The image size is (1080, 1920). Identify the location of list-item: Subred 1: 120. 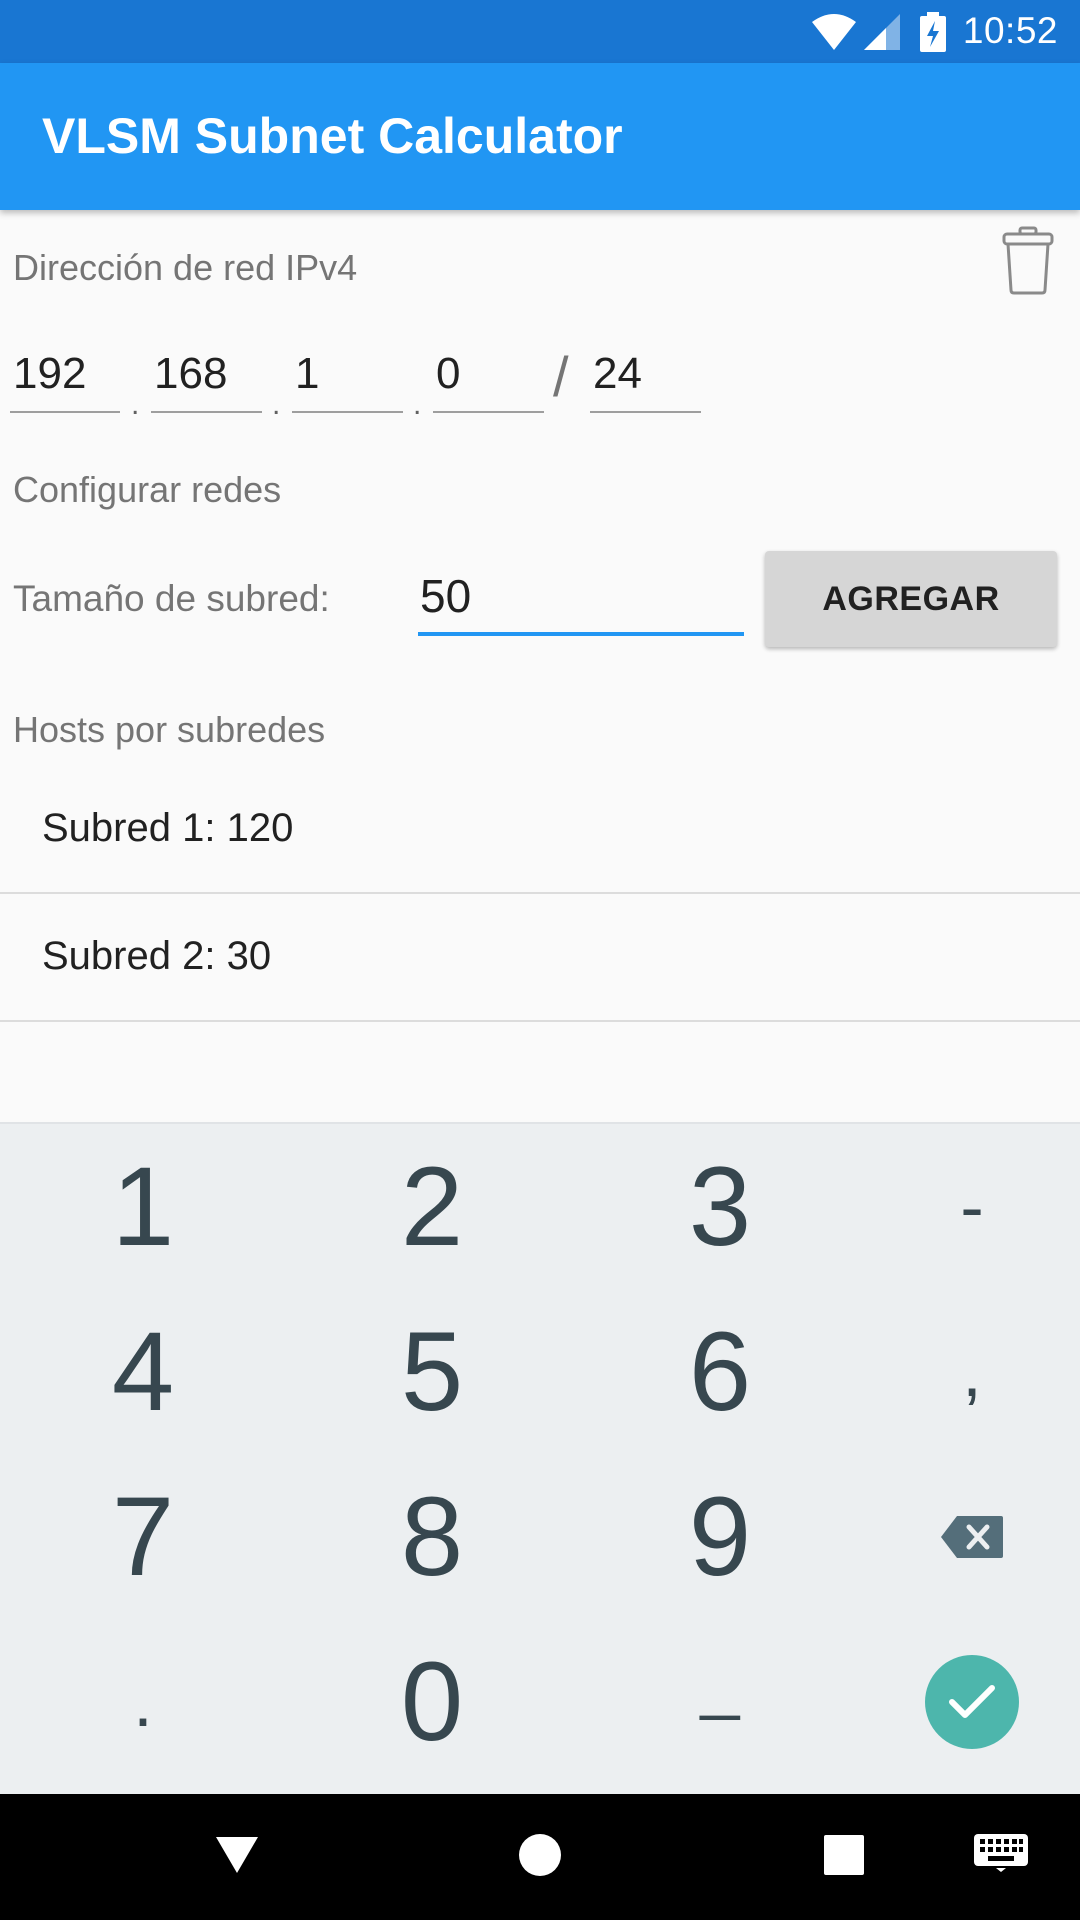
(540, 830).